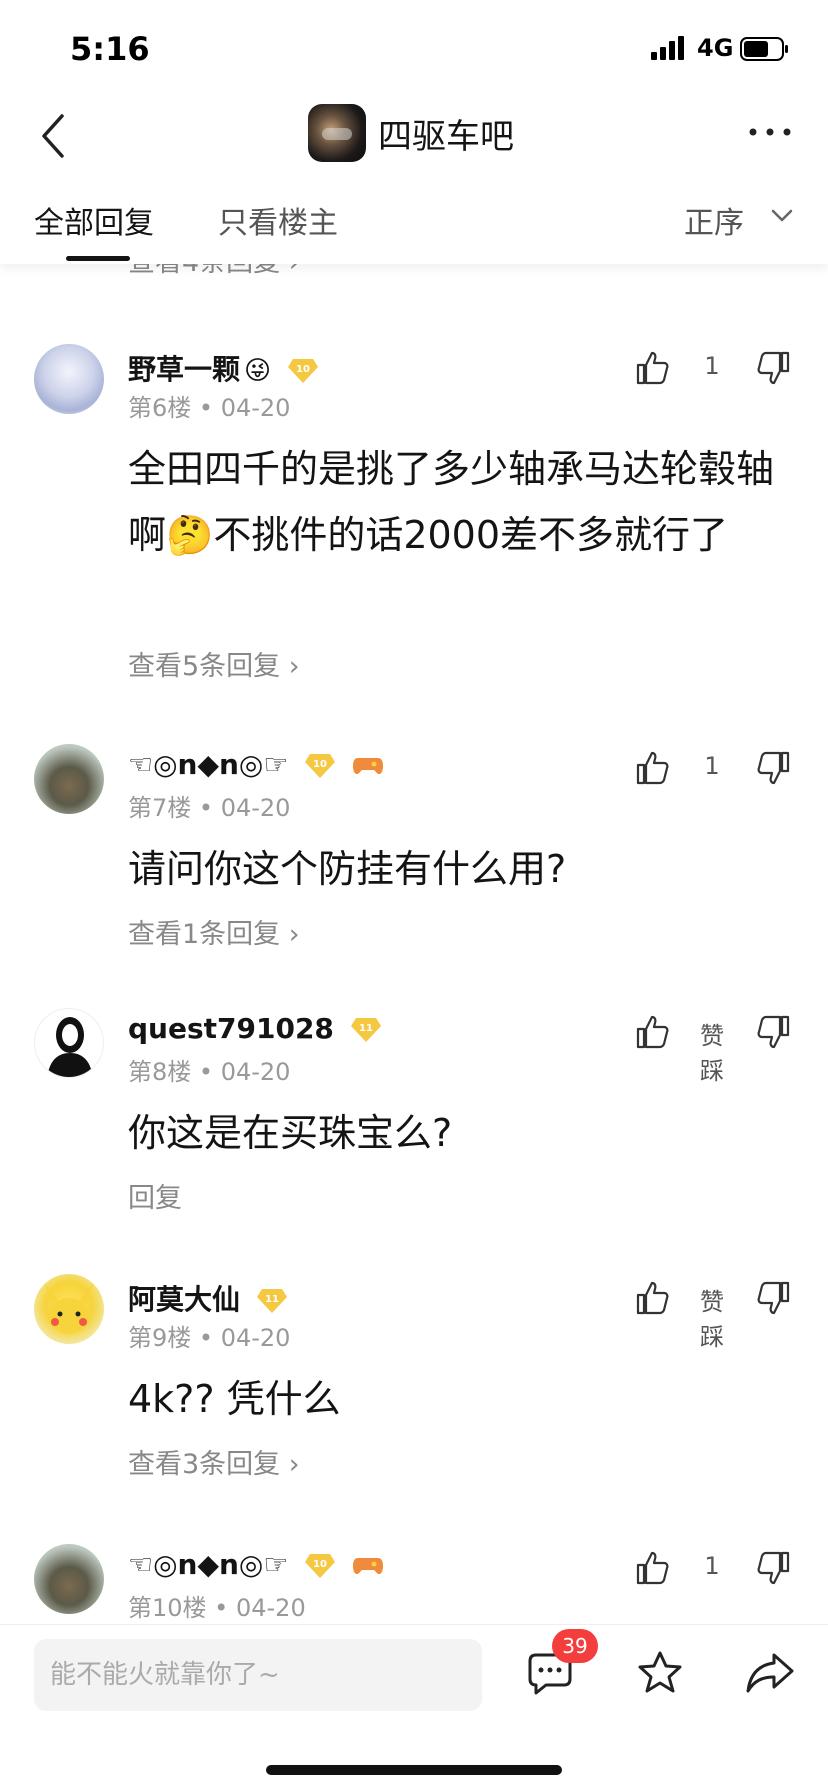 The height and width of the screenshot is (1792, 828). I want to click on network-type: 4G, so click(715, 48).